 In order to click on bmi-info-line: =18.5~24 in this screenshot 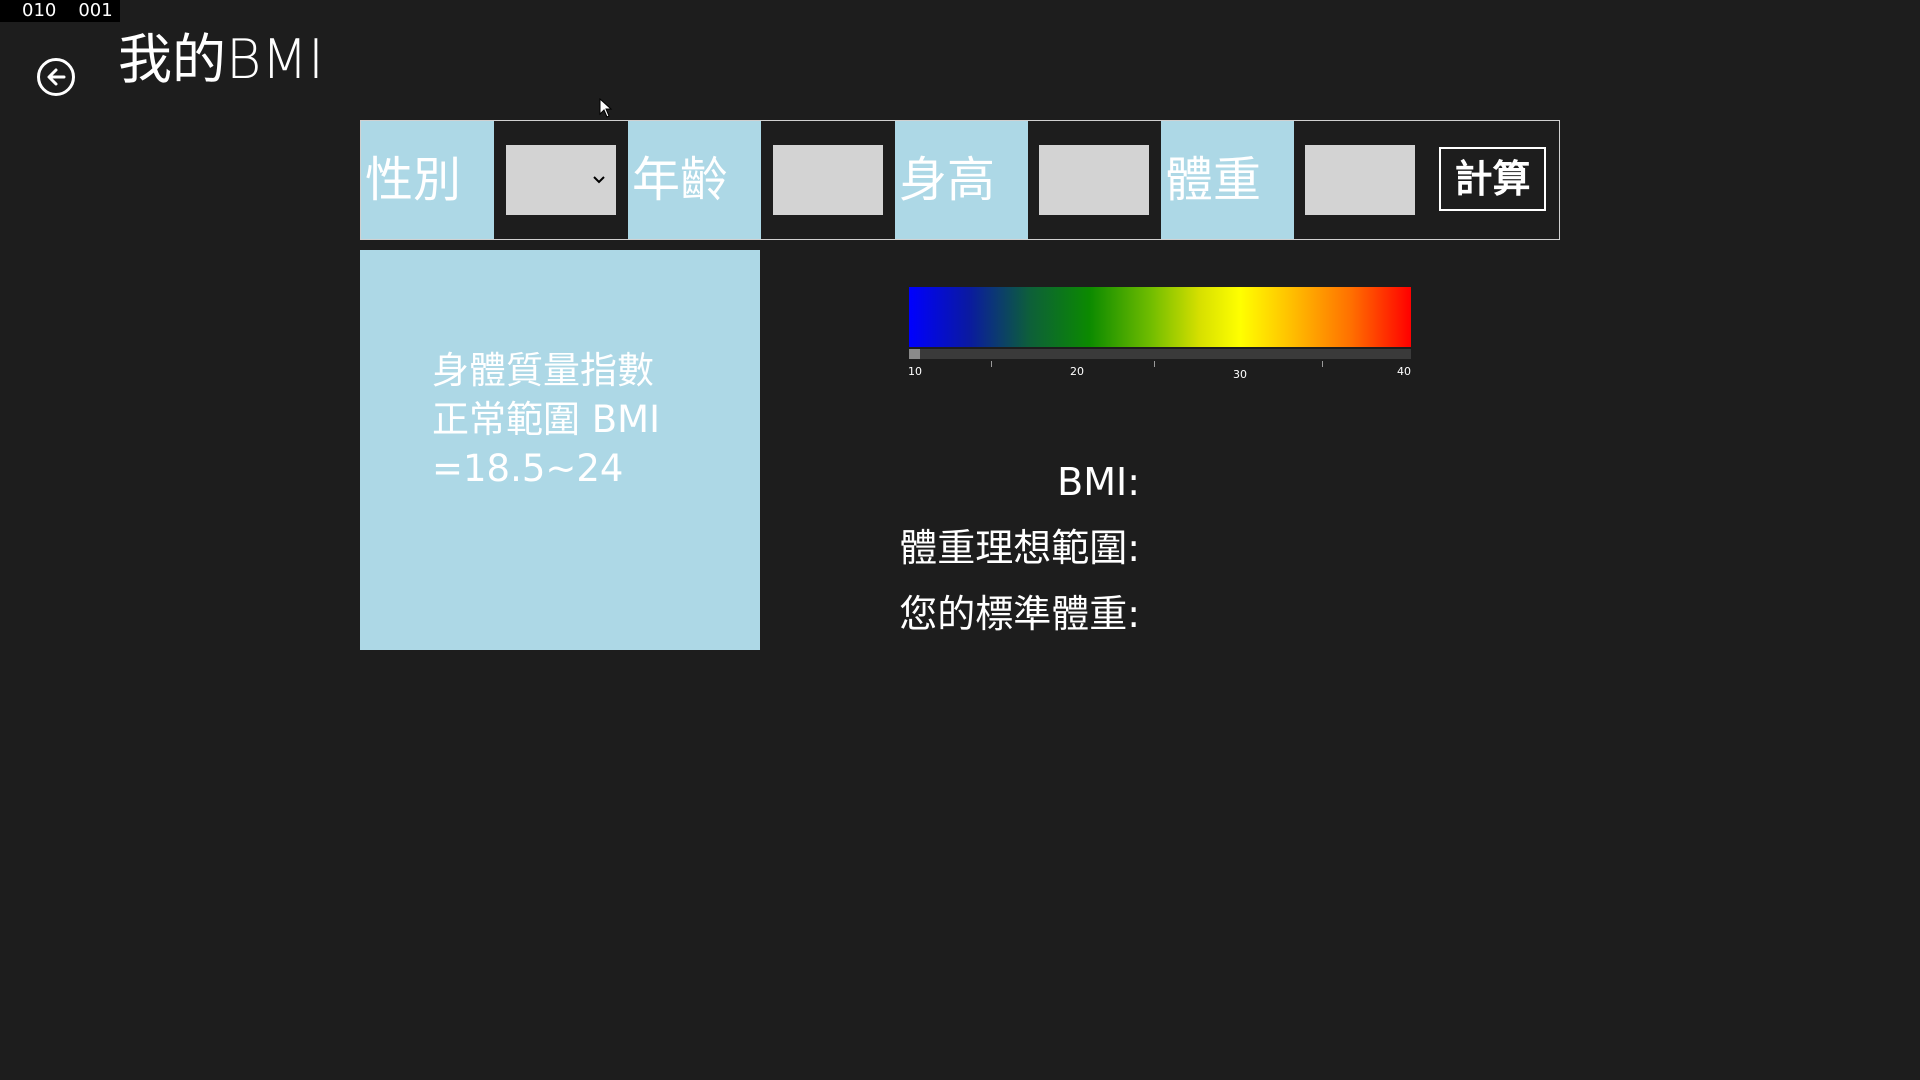, I will do `click(528, 468)`.